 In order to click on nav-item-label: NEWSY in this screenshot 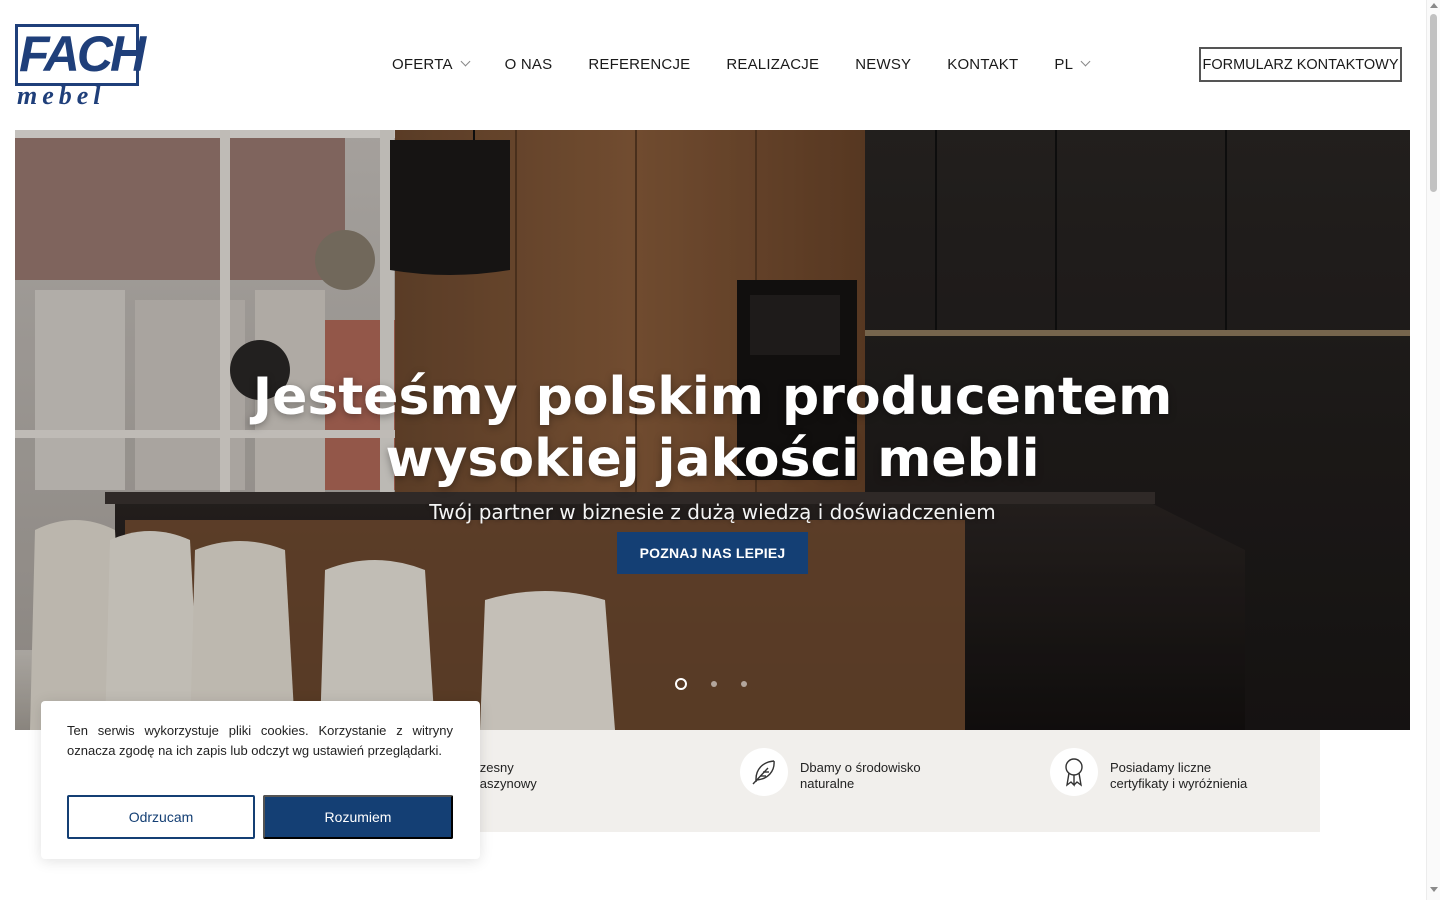, I will do `click(883, 64)`.